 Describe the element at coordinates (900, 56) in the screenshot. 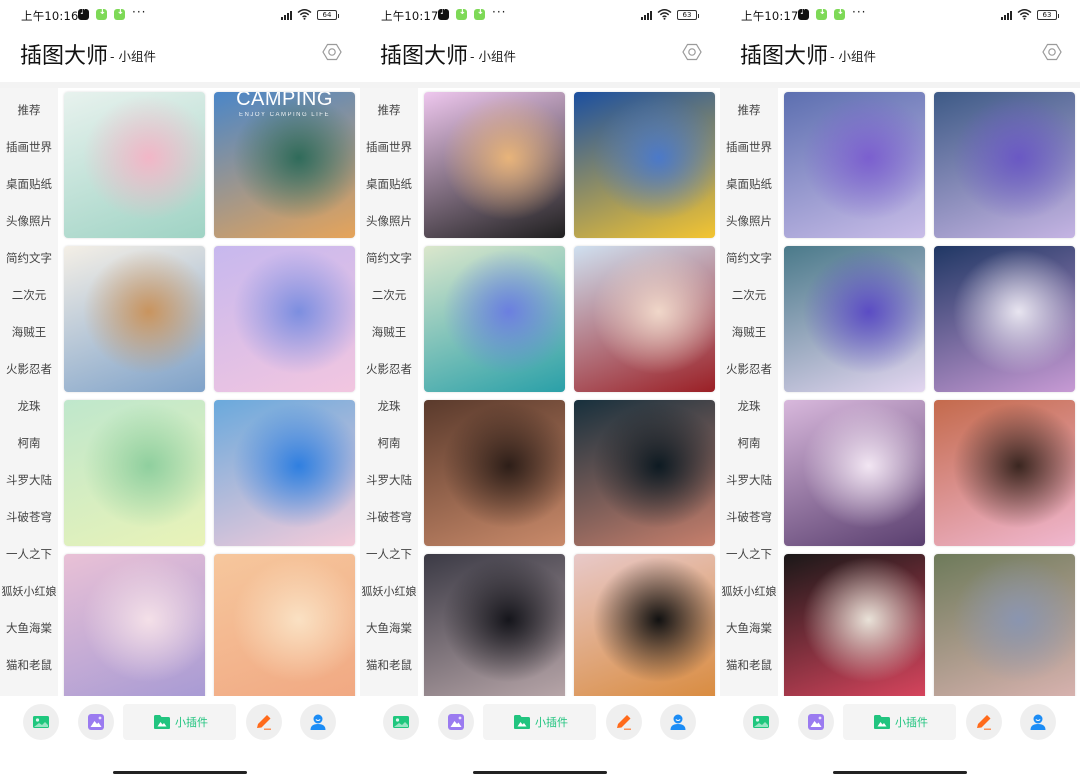

I see `app-header: 插图大师 - 小组件` at that location.